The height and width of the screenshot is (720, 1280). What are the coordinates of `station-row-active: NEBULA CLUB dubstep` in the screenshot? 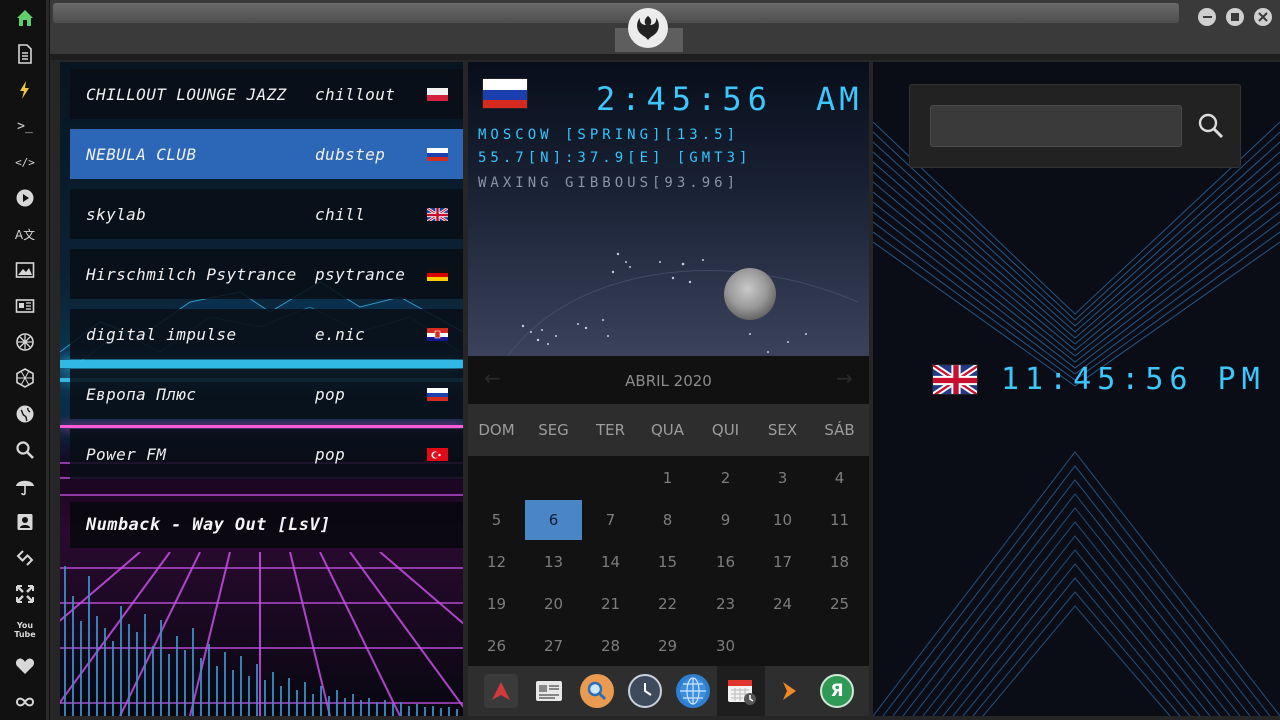 It's located at (266, 154).